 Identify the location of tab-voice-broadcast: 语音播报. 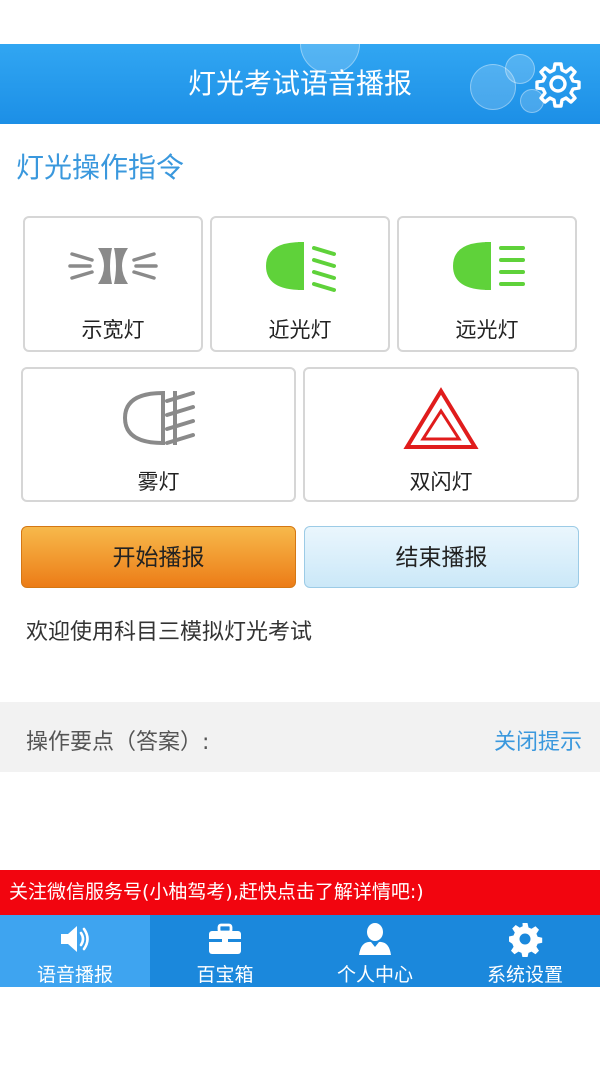
(75, 951).